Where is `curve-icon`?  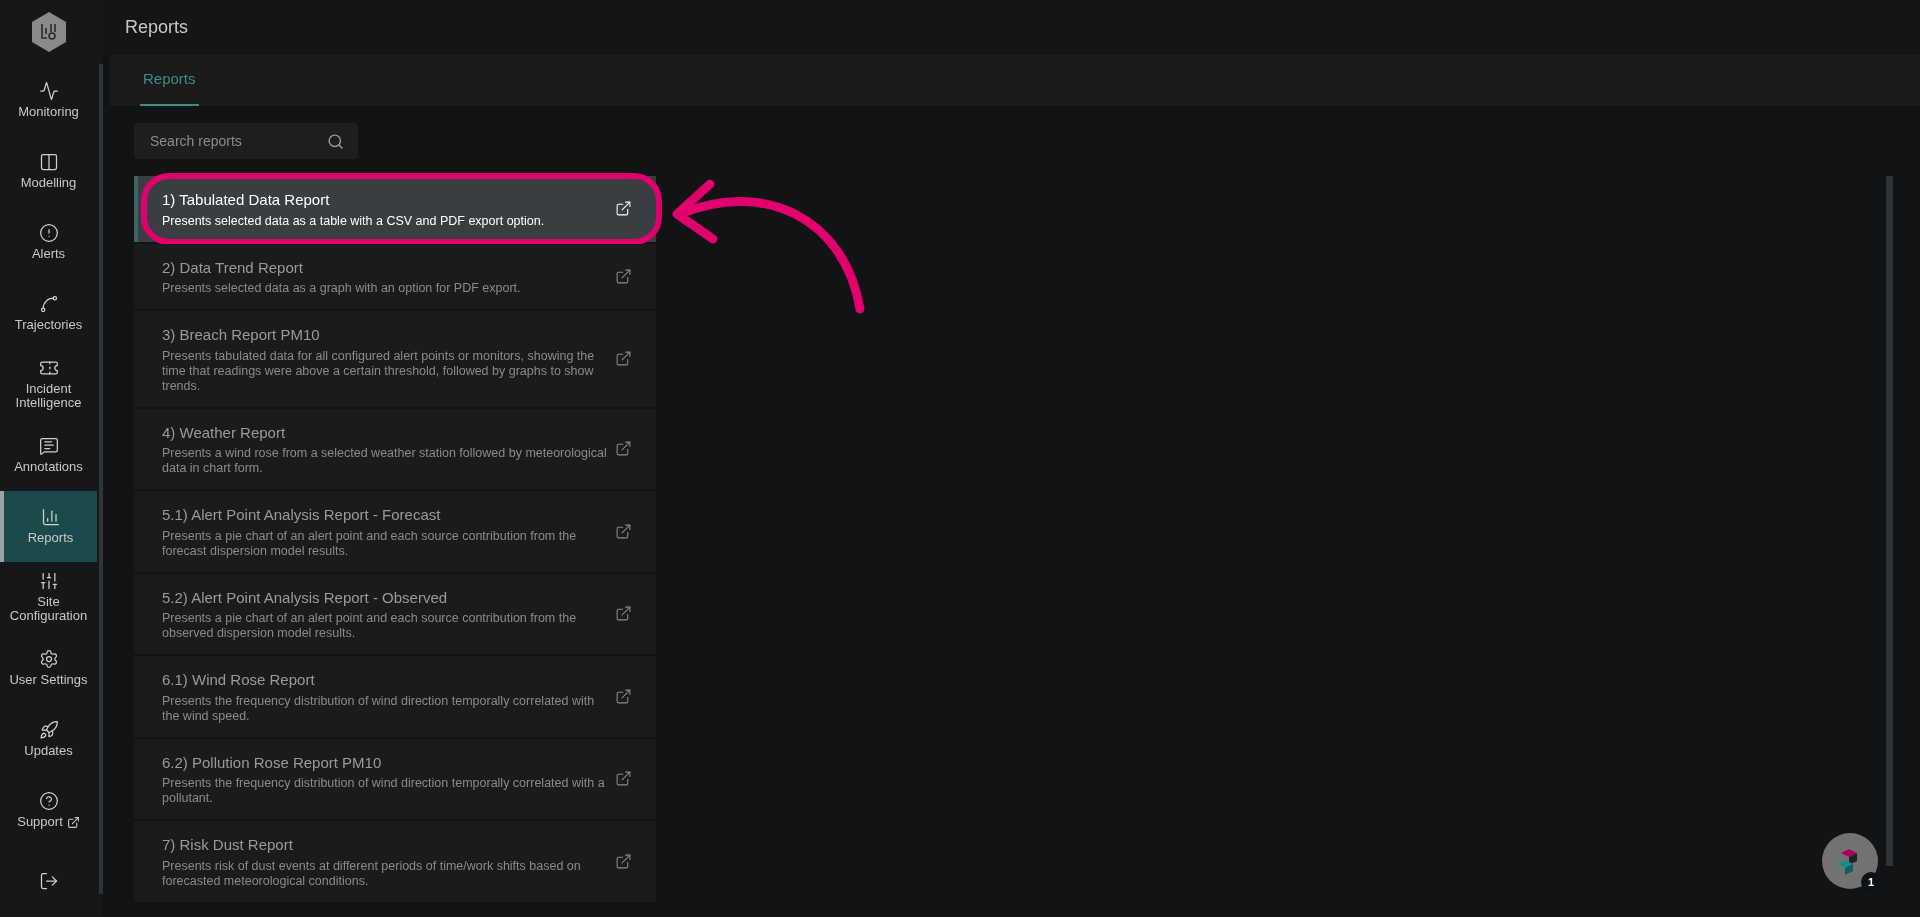 curve-icon is located at coordinates (48, 303).